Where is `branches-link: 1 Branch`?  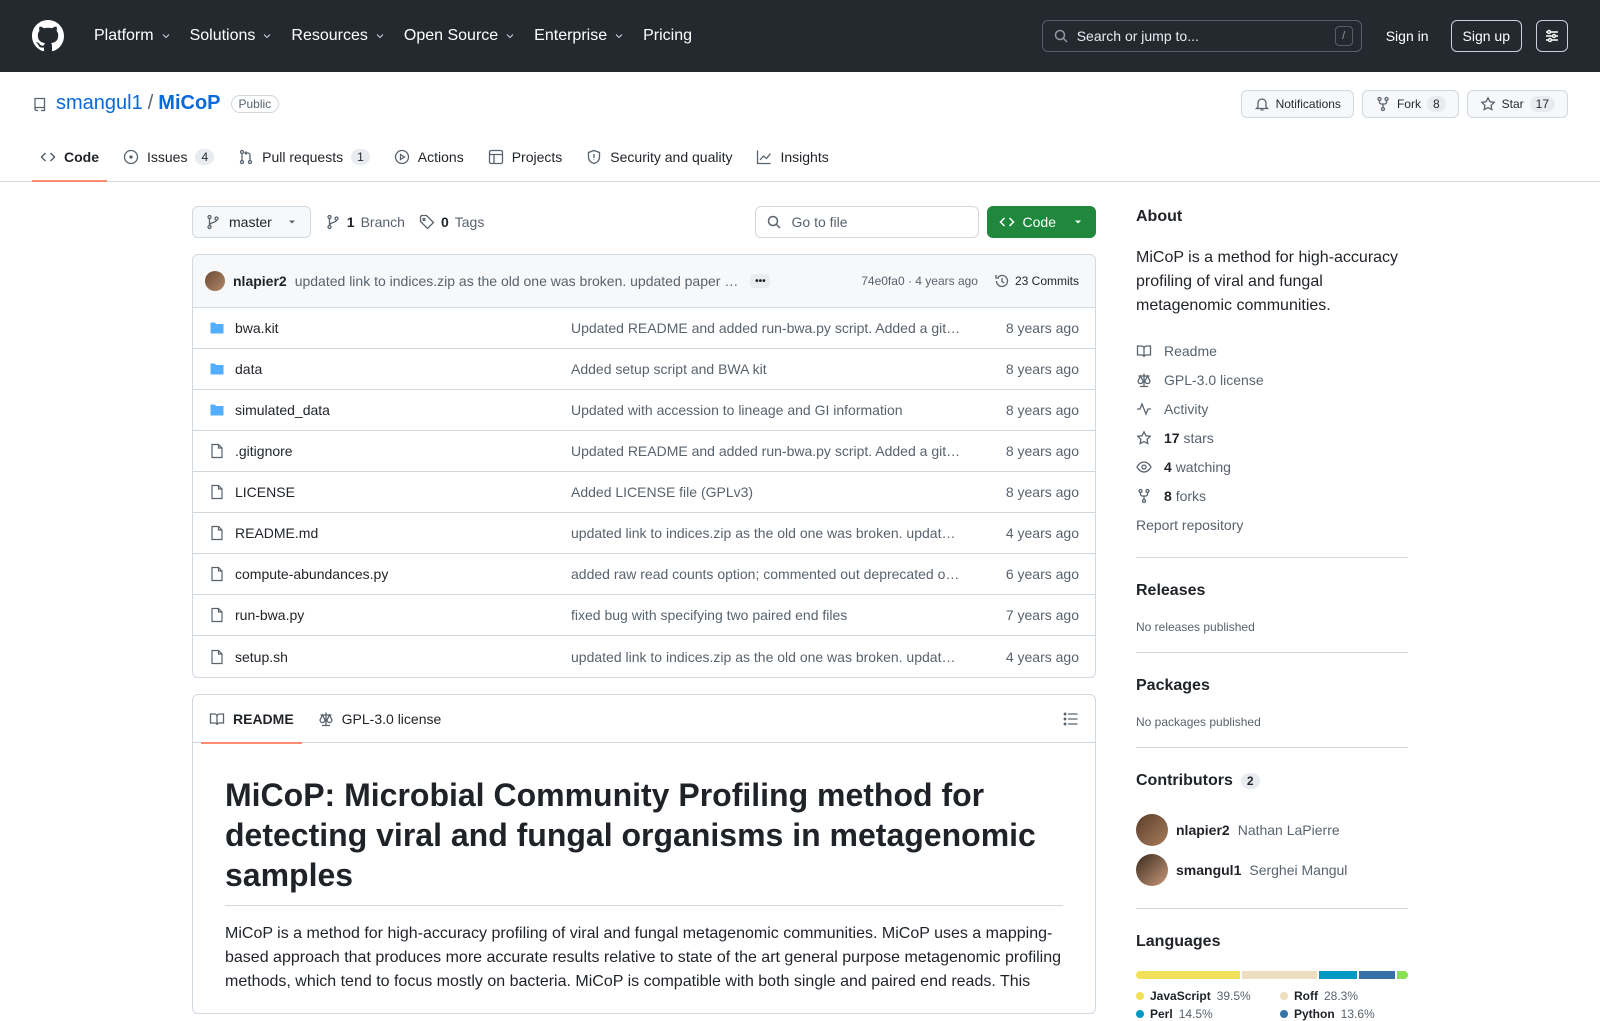 branches-link: 1 Branch is located at coordinates (365, 222).